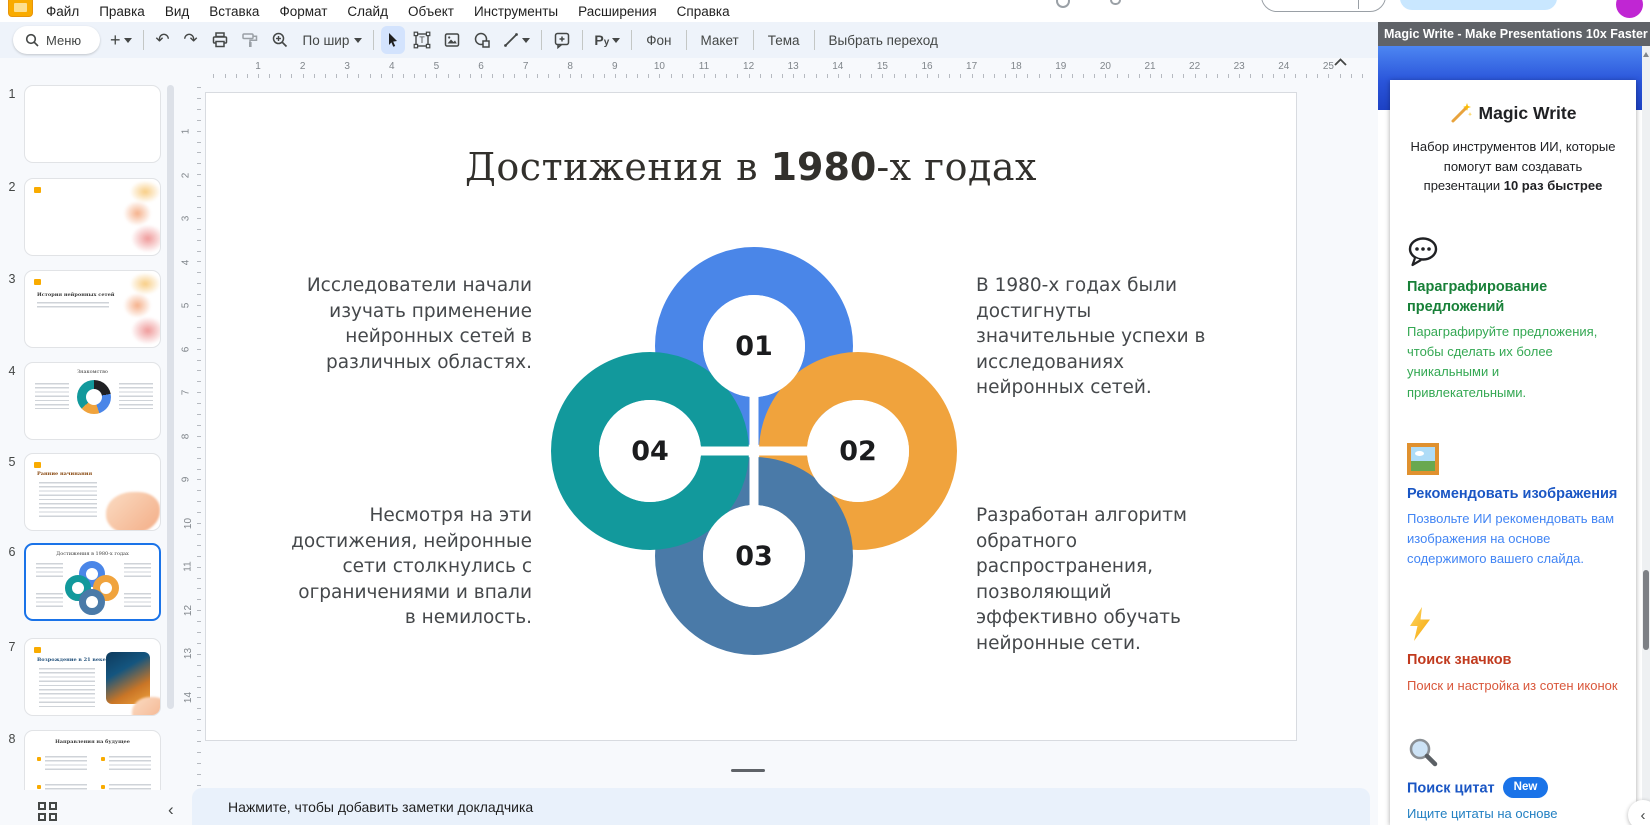  I want to click on line-icon, so click(511, 40).